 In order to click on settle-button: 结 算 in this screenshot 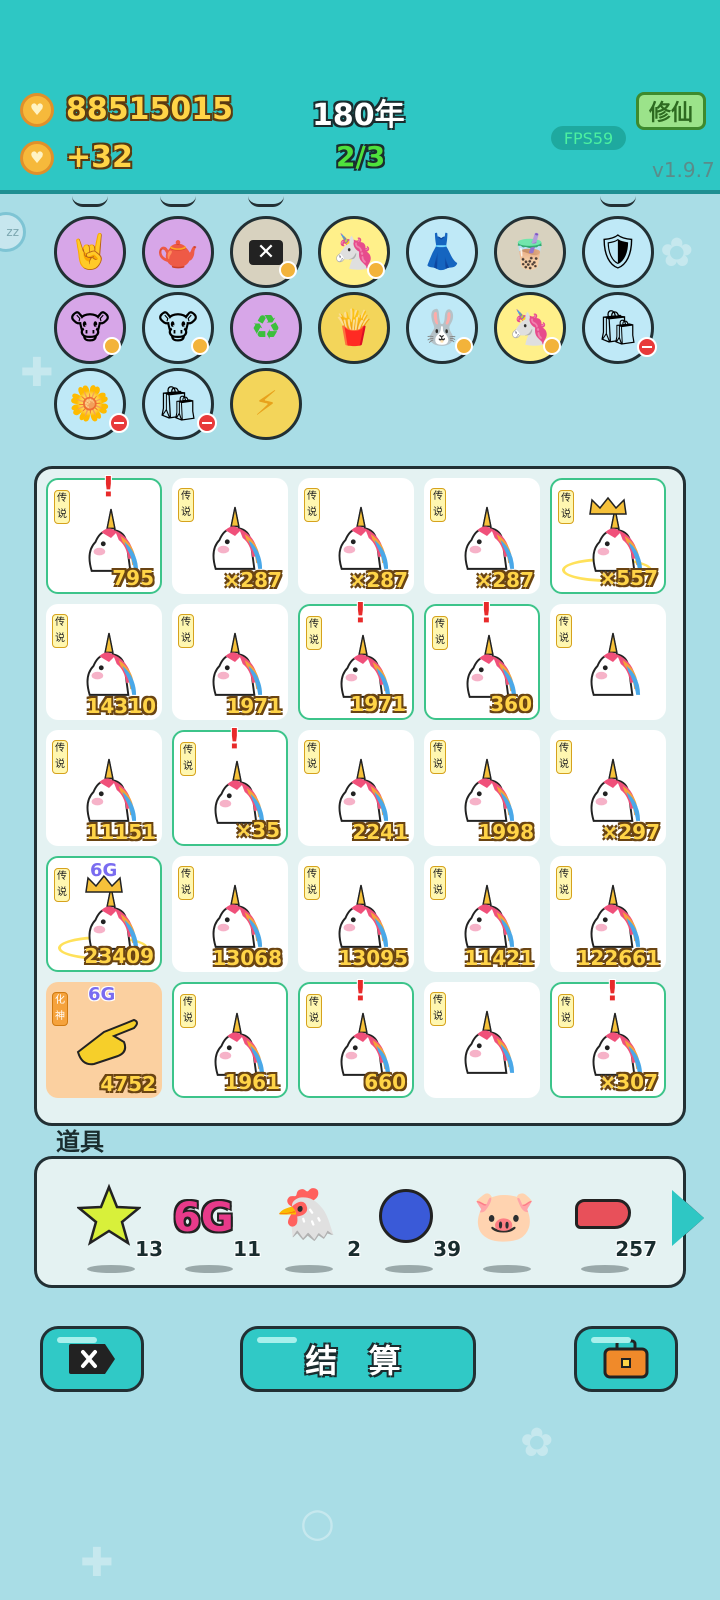, I will do `click(358, 1359)`.